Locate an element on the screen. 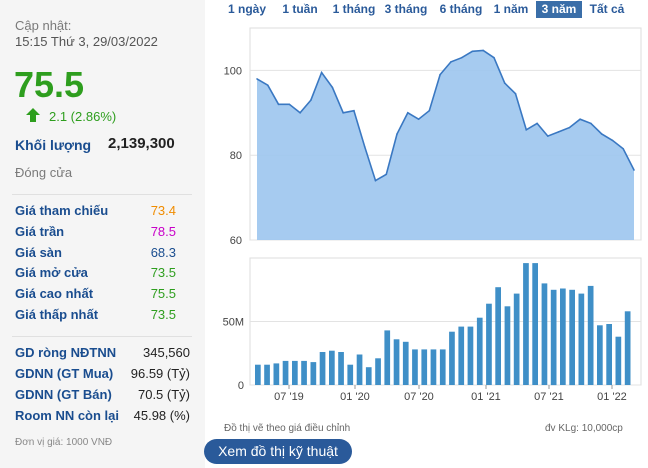 This screenshot has height=468, width=648. tab-range: 1 năm is located at coordinates (511, 9).